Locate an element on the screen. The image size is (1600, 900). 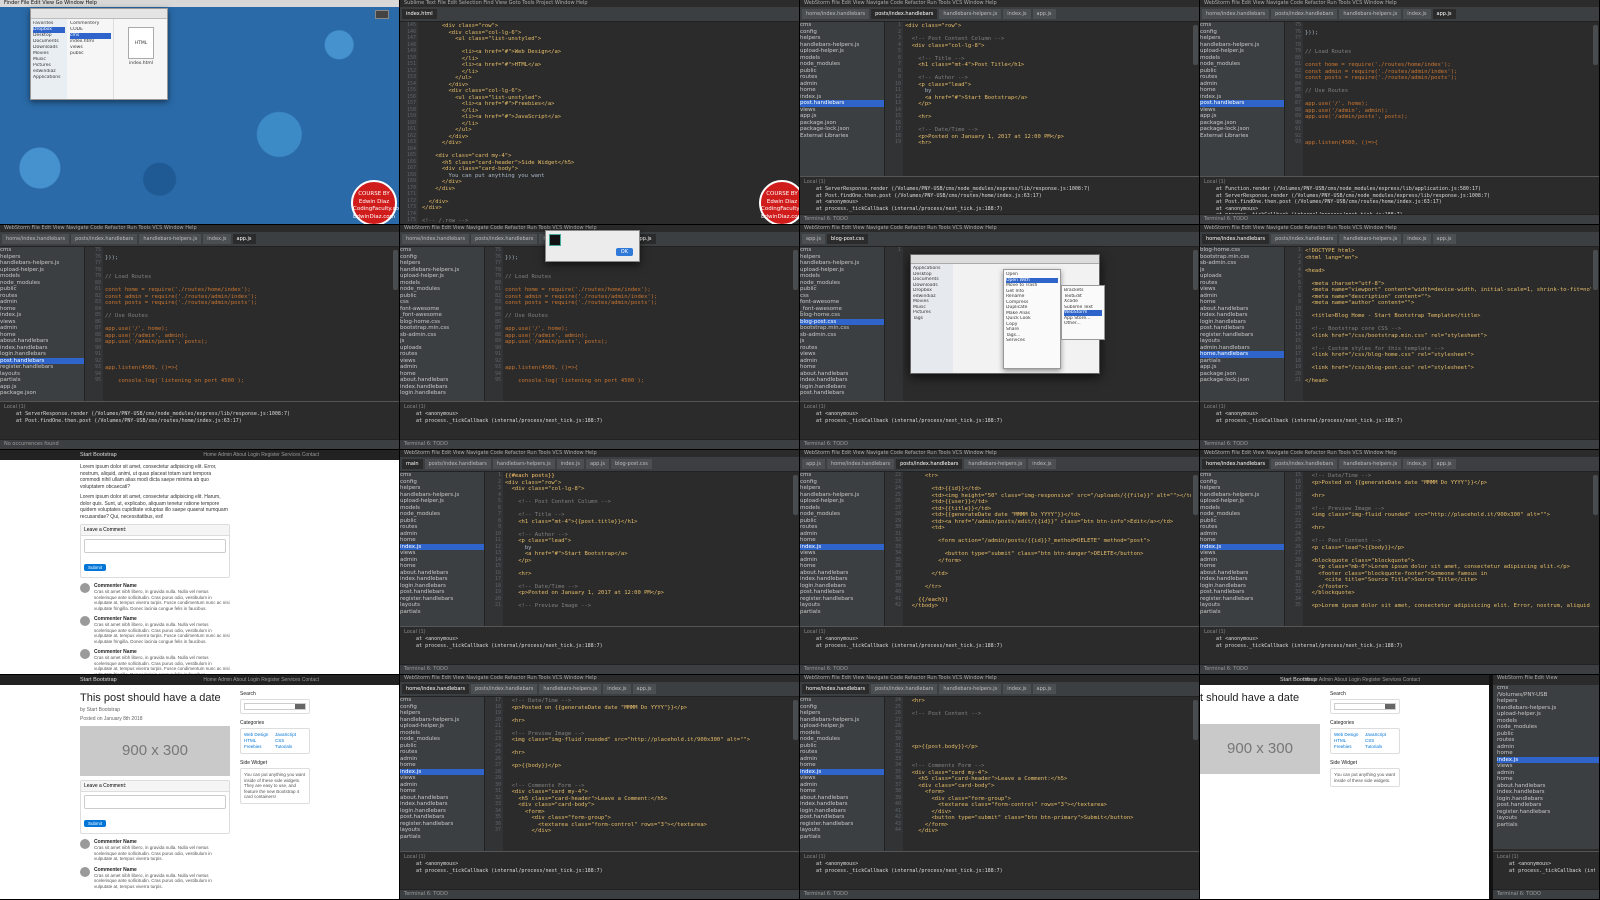
comment-textarea is located at coordinates (155, 802).